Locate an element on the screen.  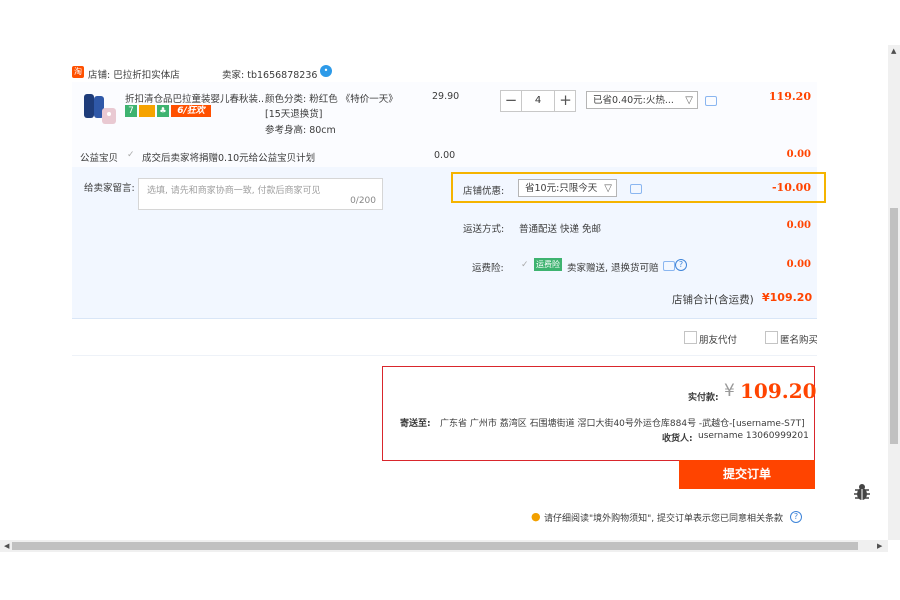
address-label: 寄送至: is located at coordinates (415, 424).